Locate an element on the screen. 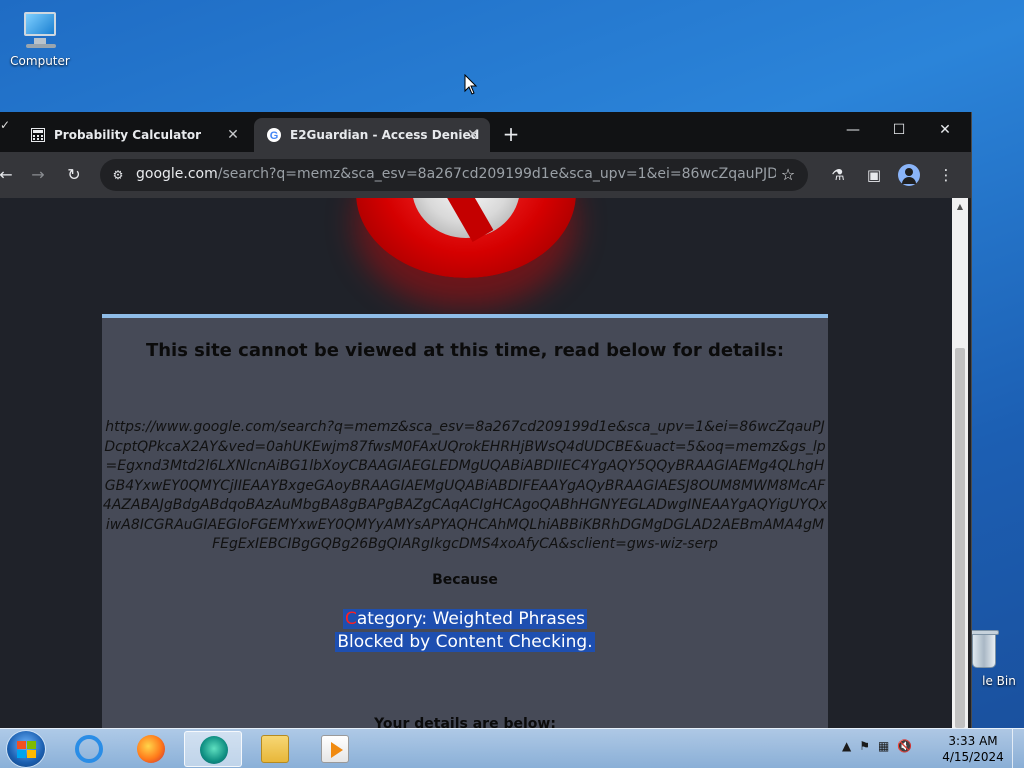 The width and height of the screenshot is (1024, 768). address-host: google.com is located at coordinates (177, 174).